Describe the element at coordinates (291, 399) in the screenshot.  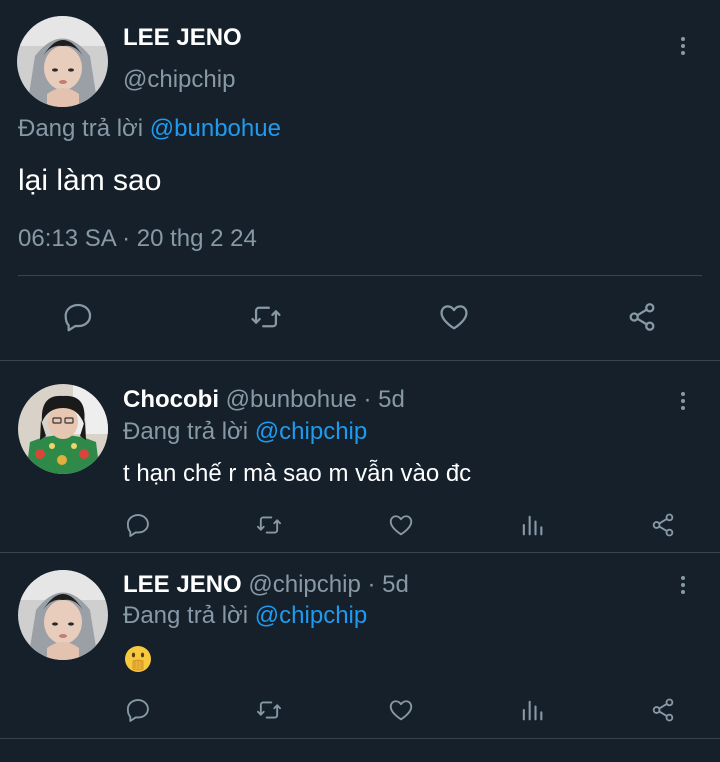
I see `author-handle: @bunbohue` at that location.